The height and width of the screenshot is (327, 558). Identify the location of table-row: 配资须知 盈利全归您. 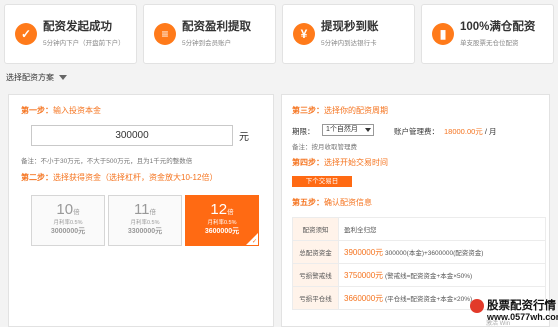
(419, 229).